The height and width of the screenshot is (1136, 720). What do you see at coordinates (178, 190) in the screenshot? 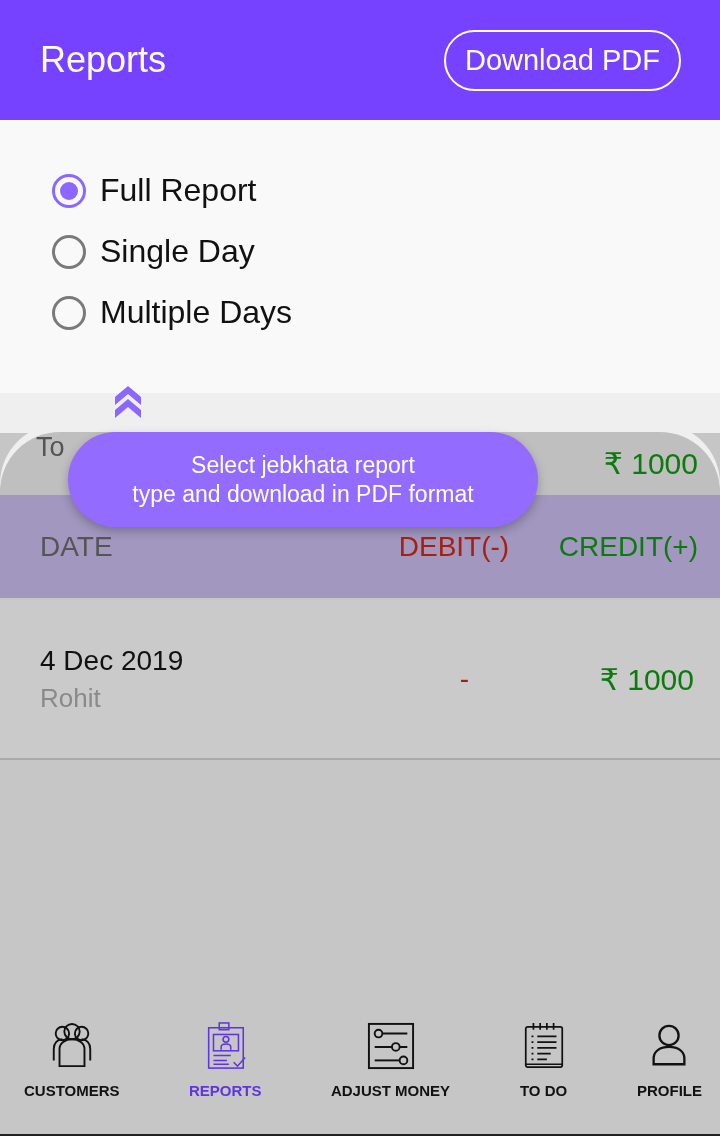
I see `radio-label: Full Report` at bounding box center [178, 190].